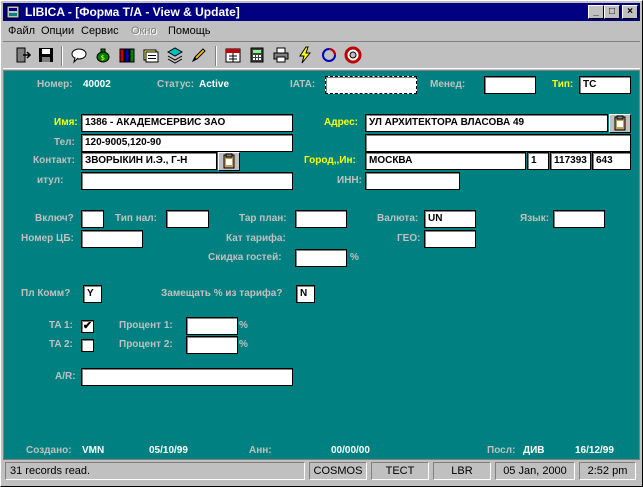  I want to click on created-by: VMN, so click(93, 450).